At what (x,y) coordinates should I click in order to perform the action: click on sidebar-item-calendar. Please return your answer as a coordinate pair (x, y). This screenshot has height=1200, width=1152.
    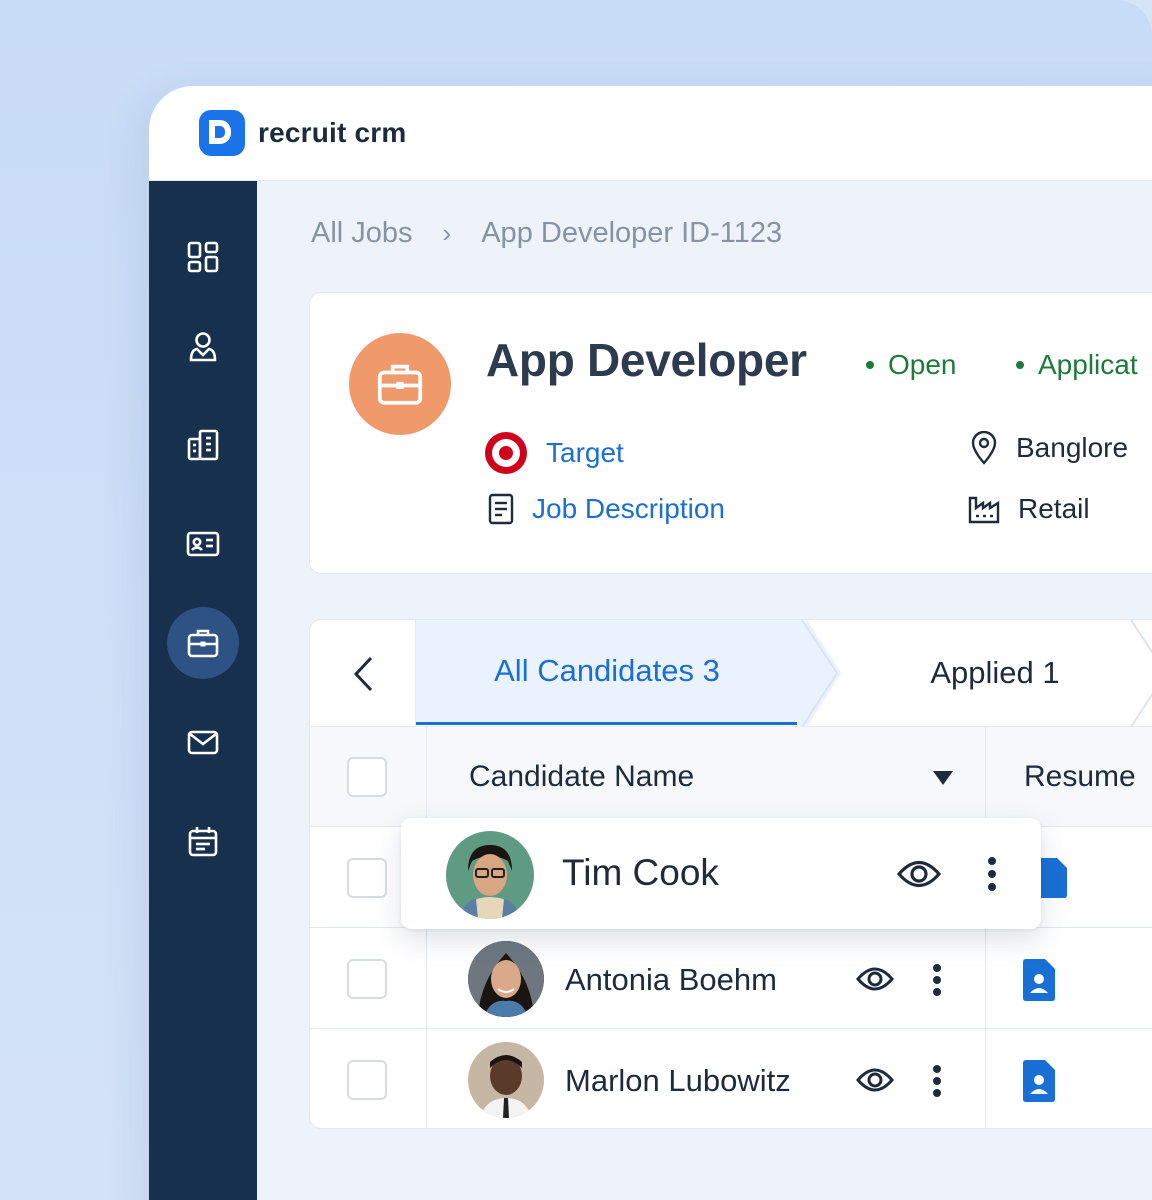
    Looking at the image, I should click on (203, 841).